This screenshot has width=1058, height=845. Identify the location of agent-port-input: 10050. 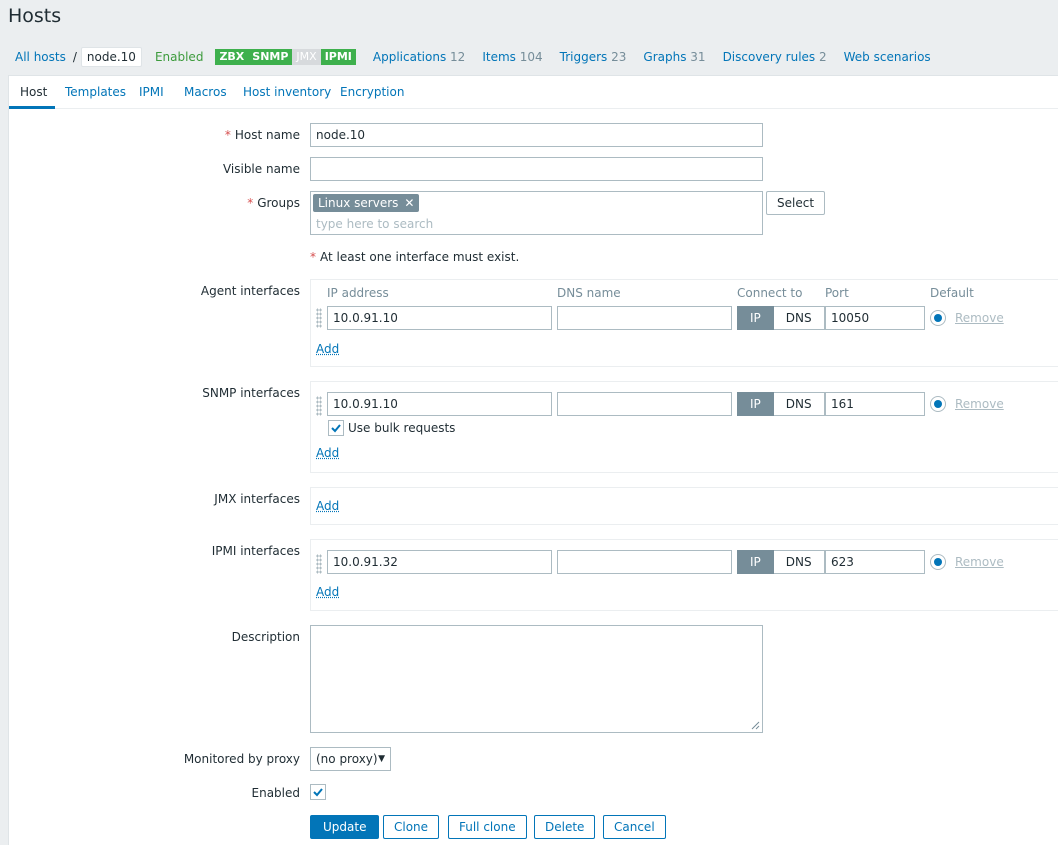
(875, 318).